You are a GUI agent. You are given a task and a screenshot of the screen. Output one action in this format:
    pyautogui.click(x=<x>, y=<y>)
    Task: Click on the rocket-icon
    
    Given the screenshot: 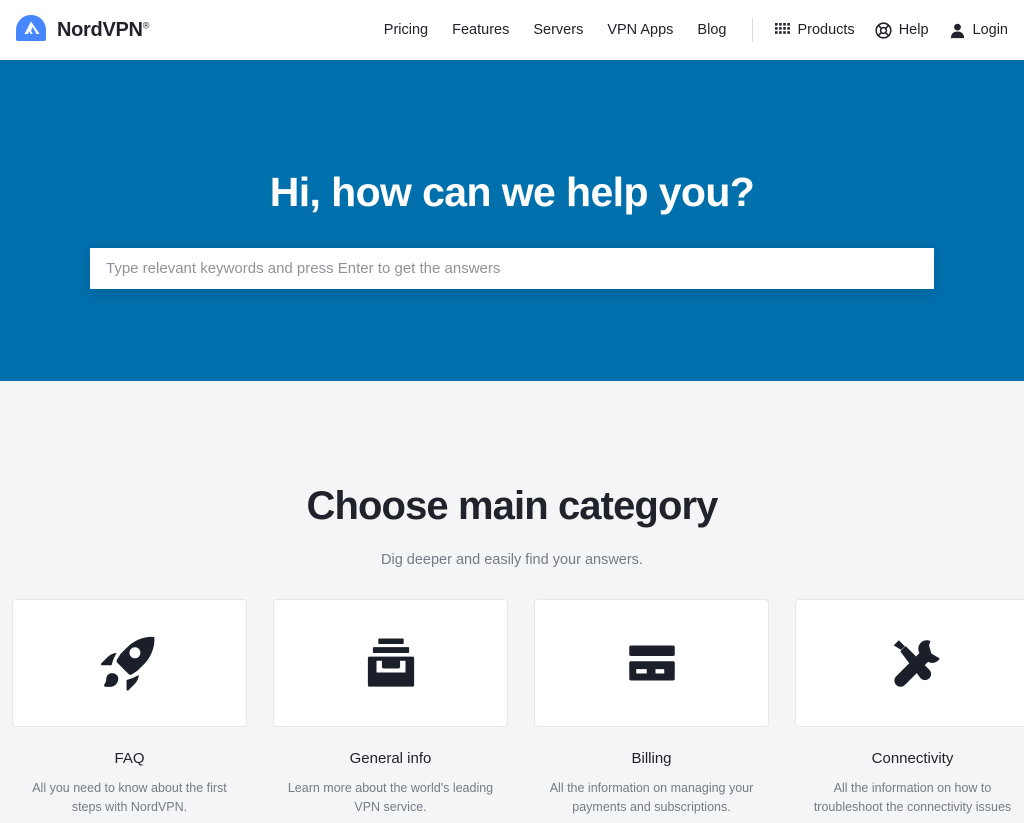 What is the action you would take?
    pyautogui.click(x=130, y=663)
    